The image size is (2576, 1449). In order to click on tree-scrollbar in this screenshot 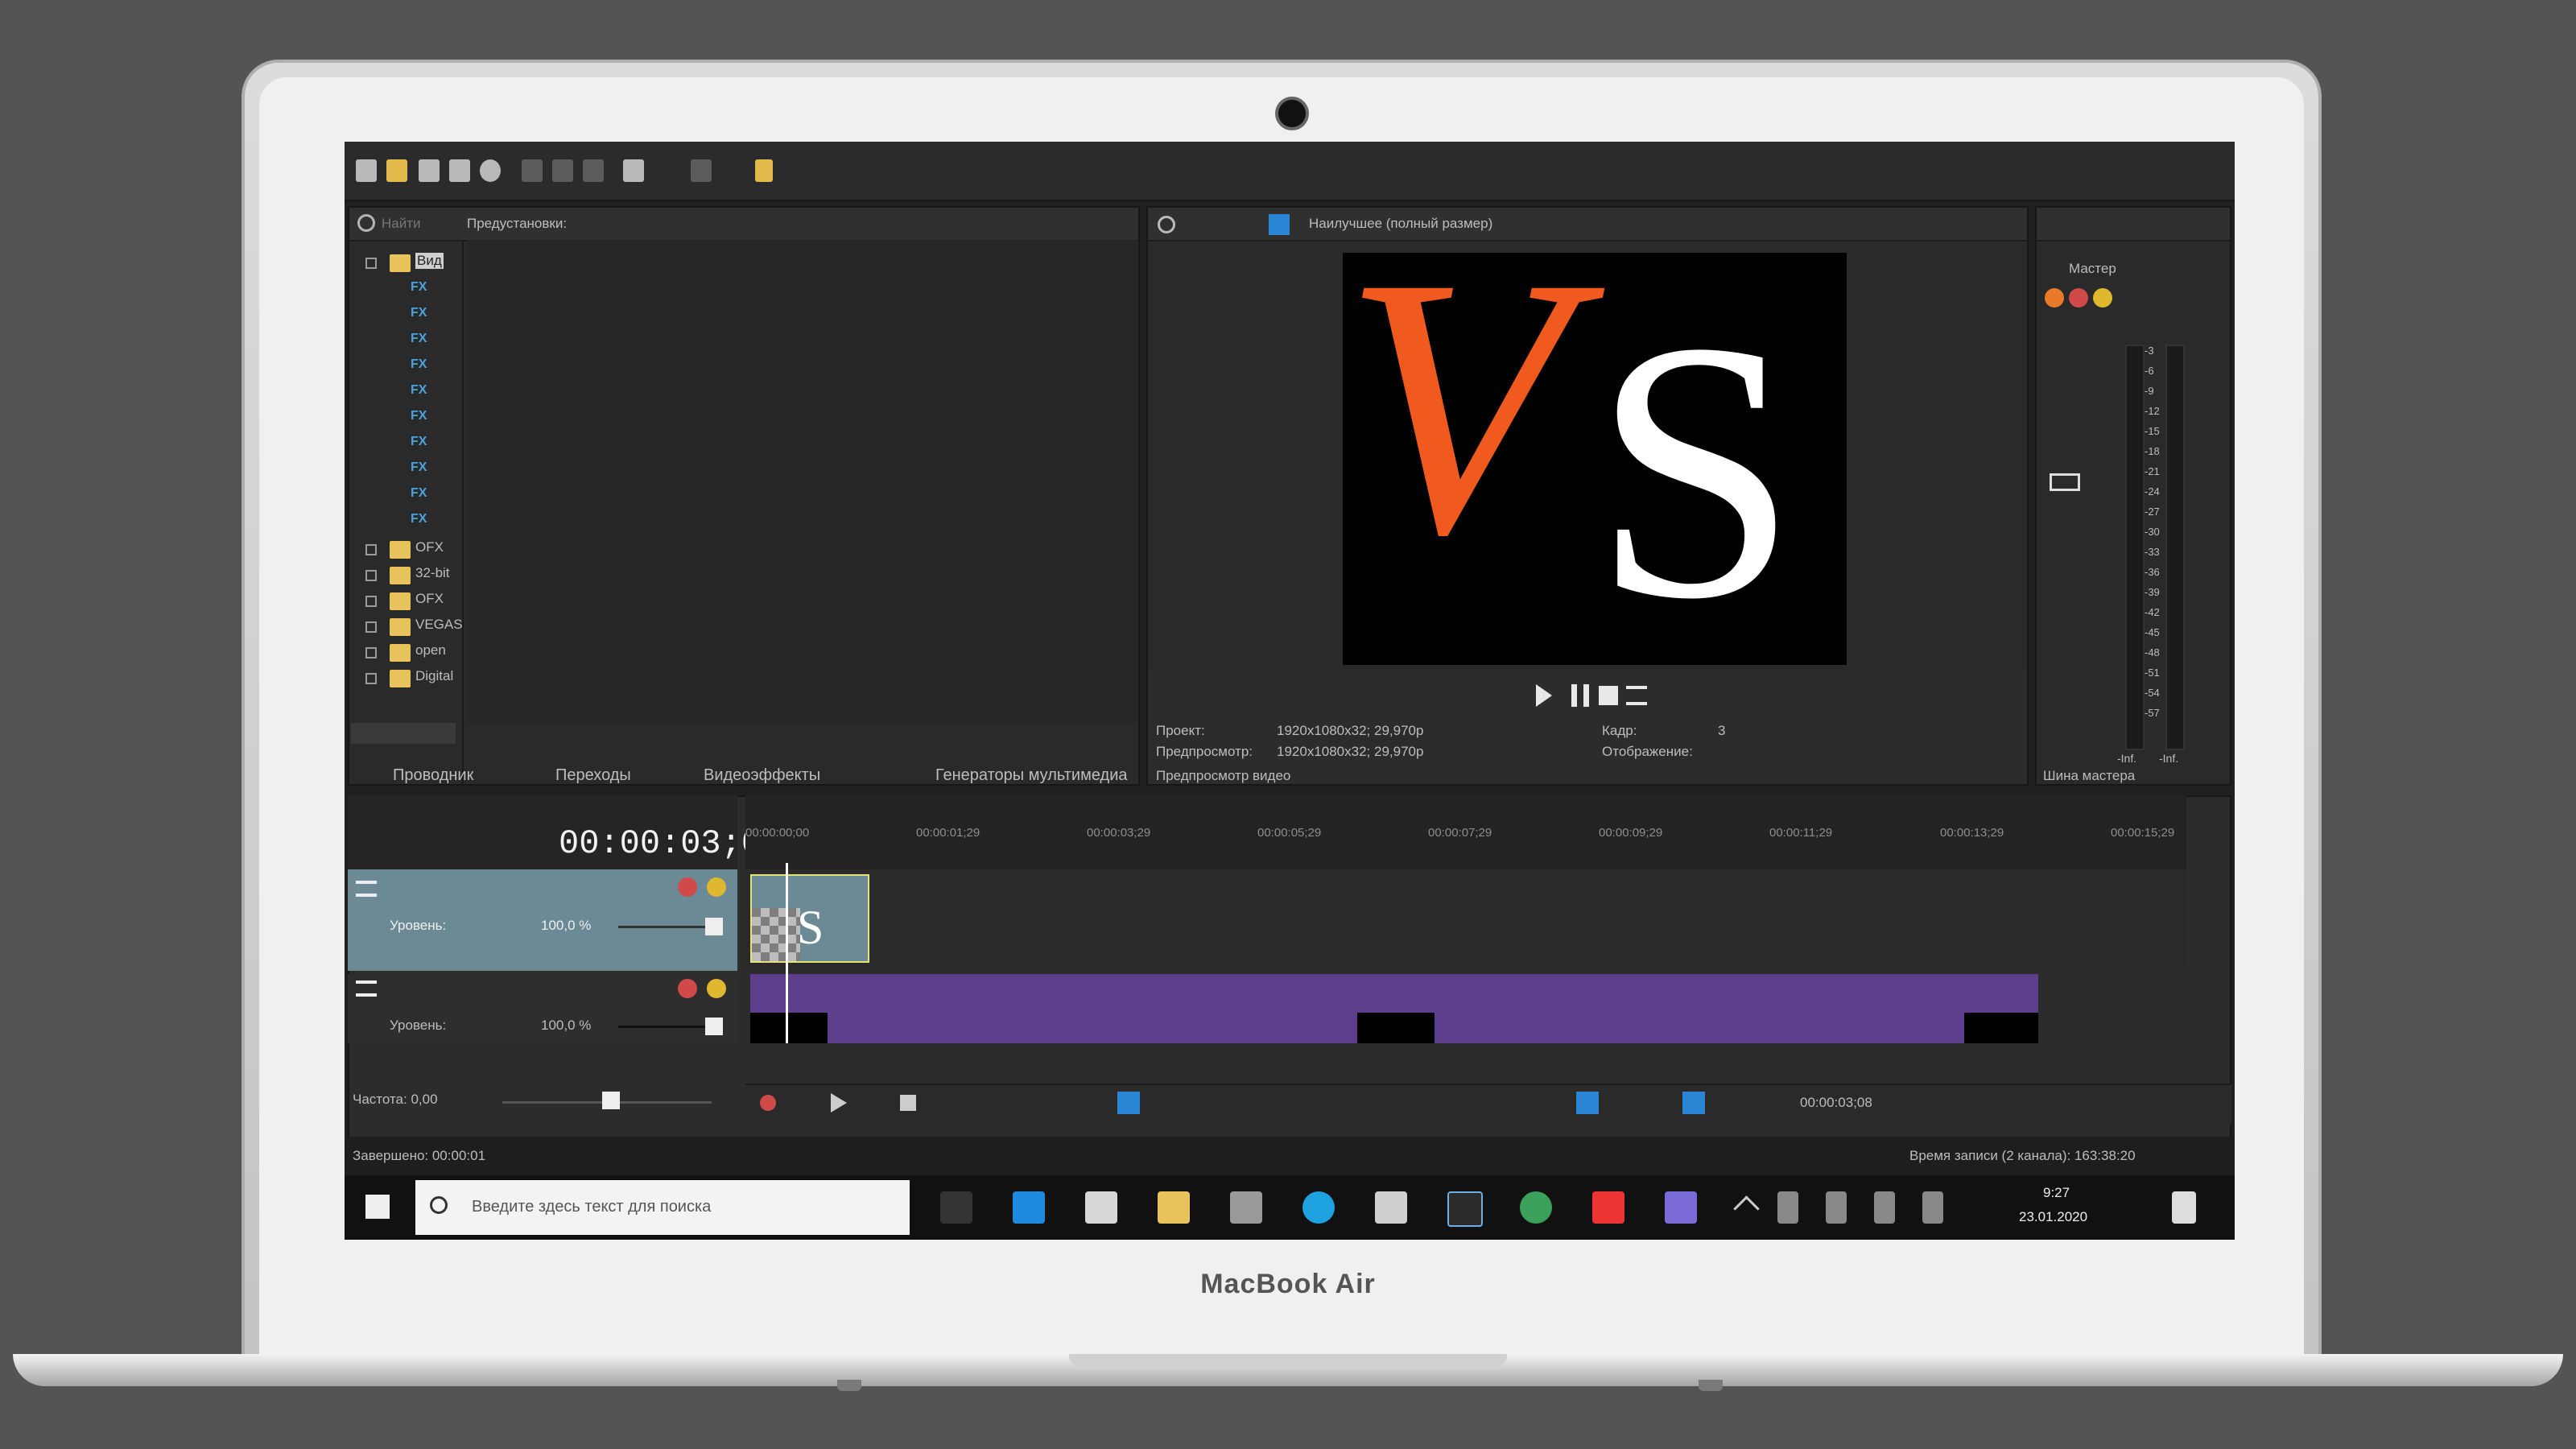, I will do `click(403, 733)`.